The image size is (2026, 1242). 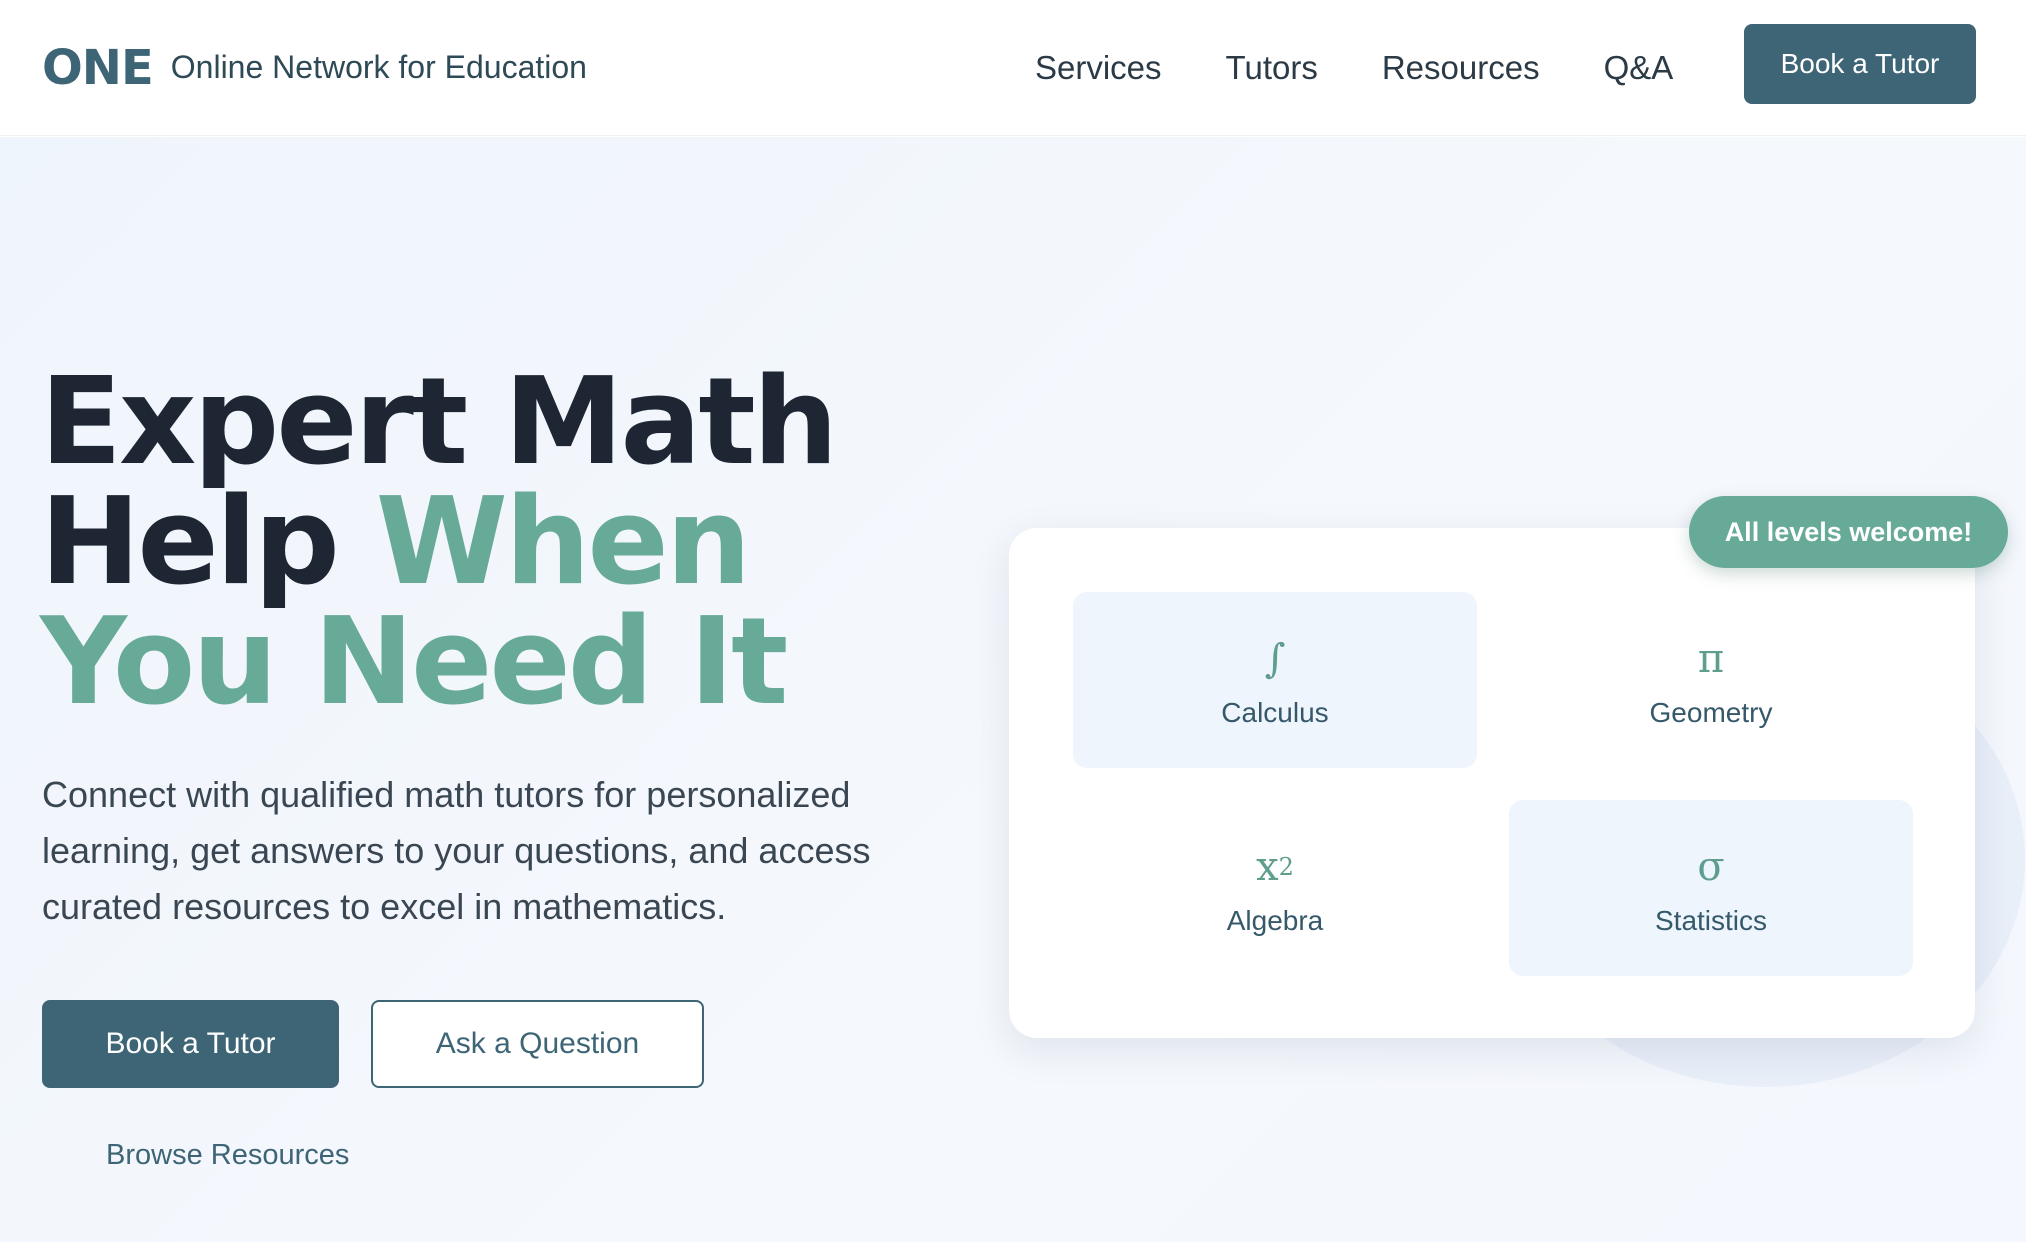 What do you see at coordinates (537, 1044) in the screenshot?
I see `ask-question-button: Ask a Question` at bounding box center [537, 1044].